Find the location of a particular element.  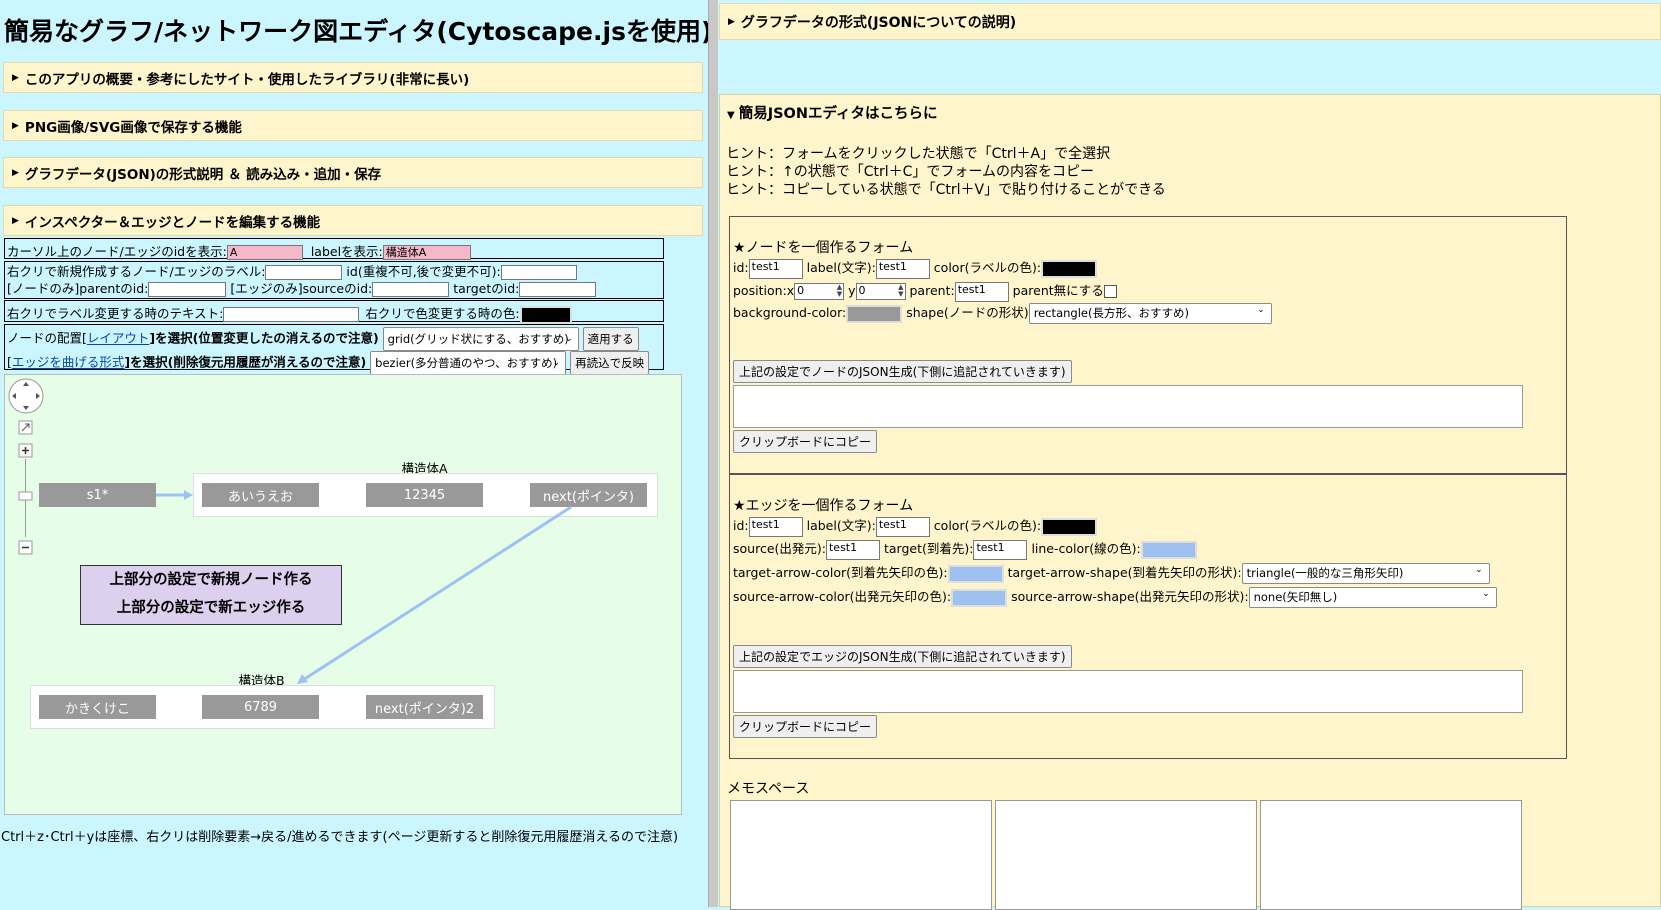

source-arrow-color-picker is located at coordinates (979, 597).